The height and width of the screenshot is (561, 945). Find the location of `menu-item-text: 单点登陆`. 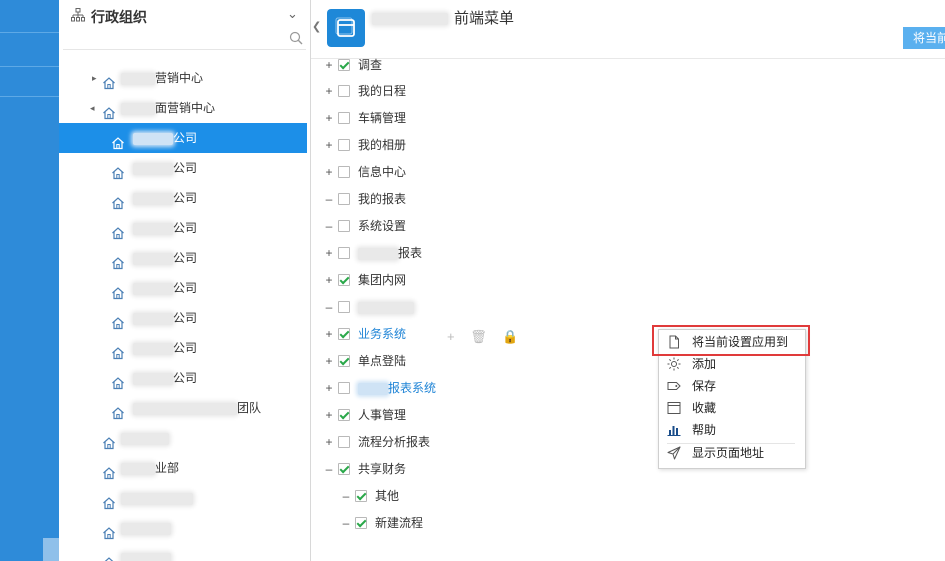

menu-item-text: 单点登陆 is located at coordinates (382, 361).